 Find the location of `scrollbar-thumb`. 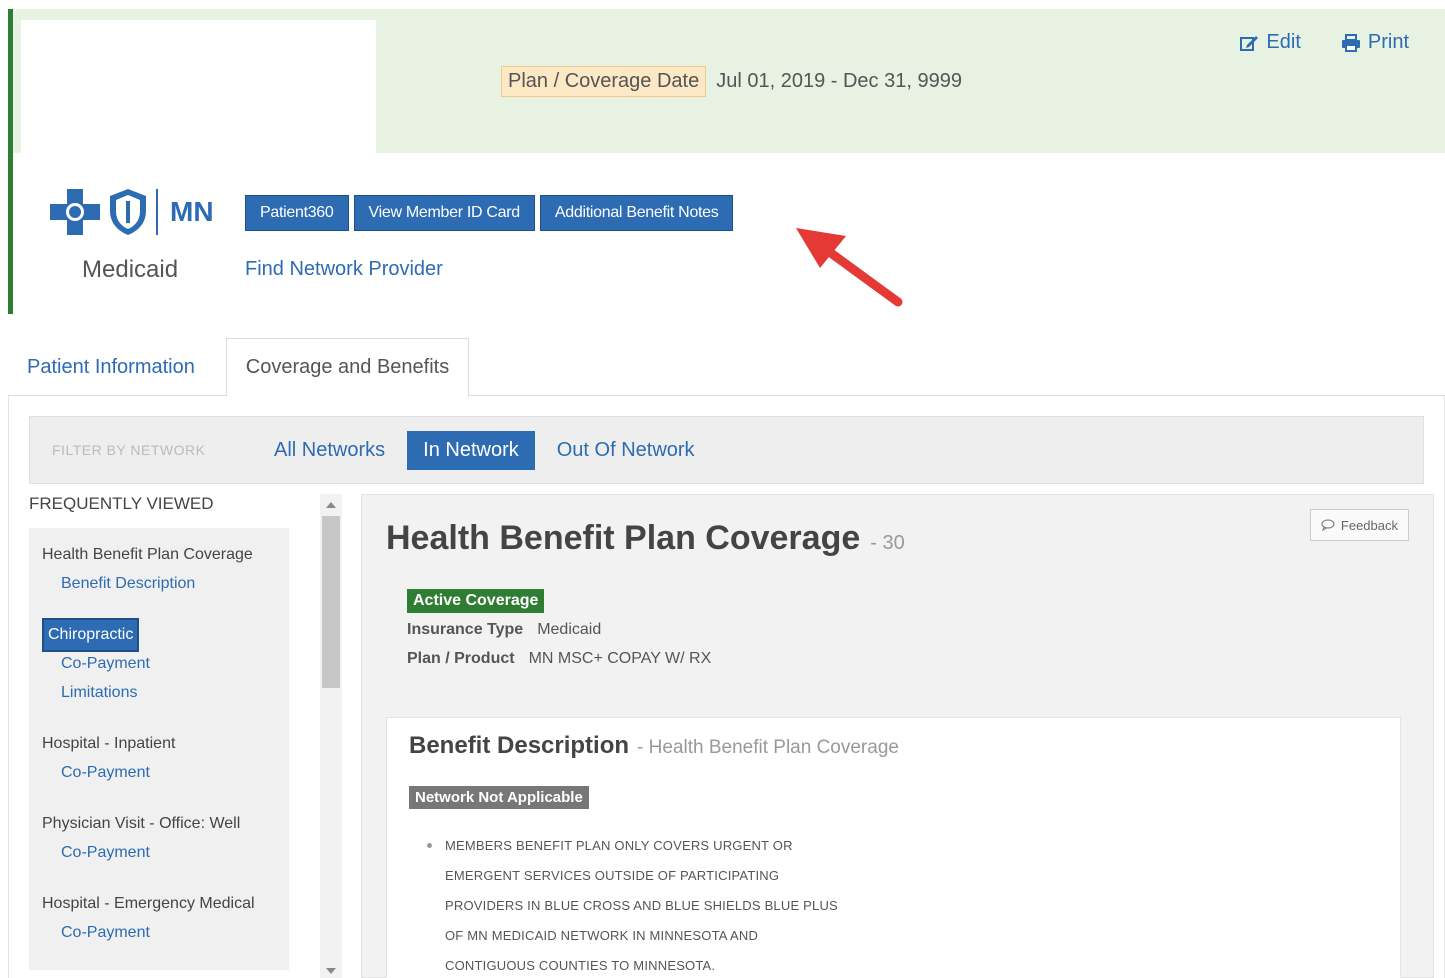

scrollbar-thumb is located at coordinates (331, 602).